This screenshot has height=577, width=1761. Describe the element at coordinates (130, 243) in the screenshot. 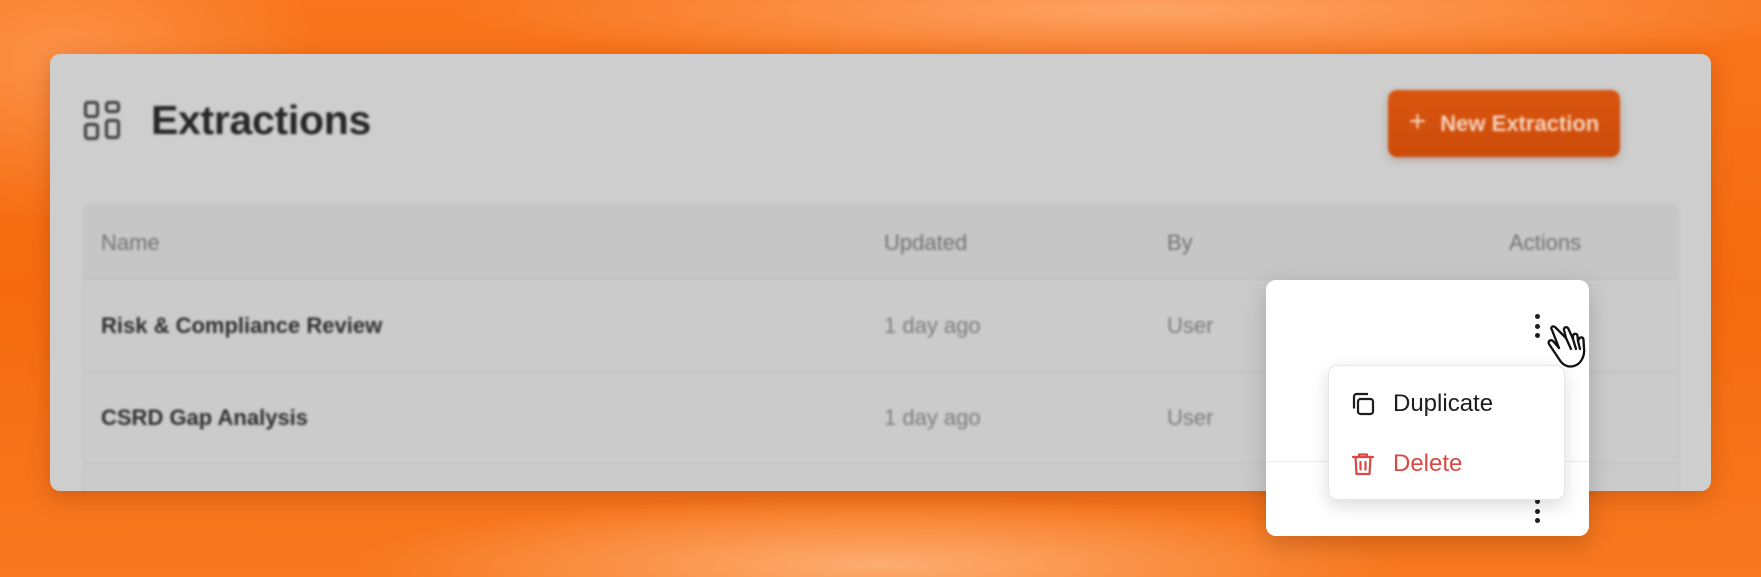

I see `column-header-name: Name` at that location.